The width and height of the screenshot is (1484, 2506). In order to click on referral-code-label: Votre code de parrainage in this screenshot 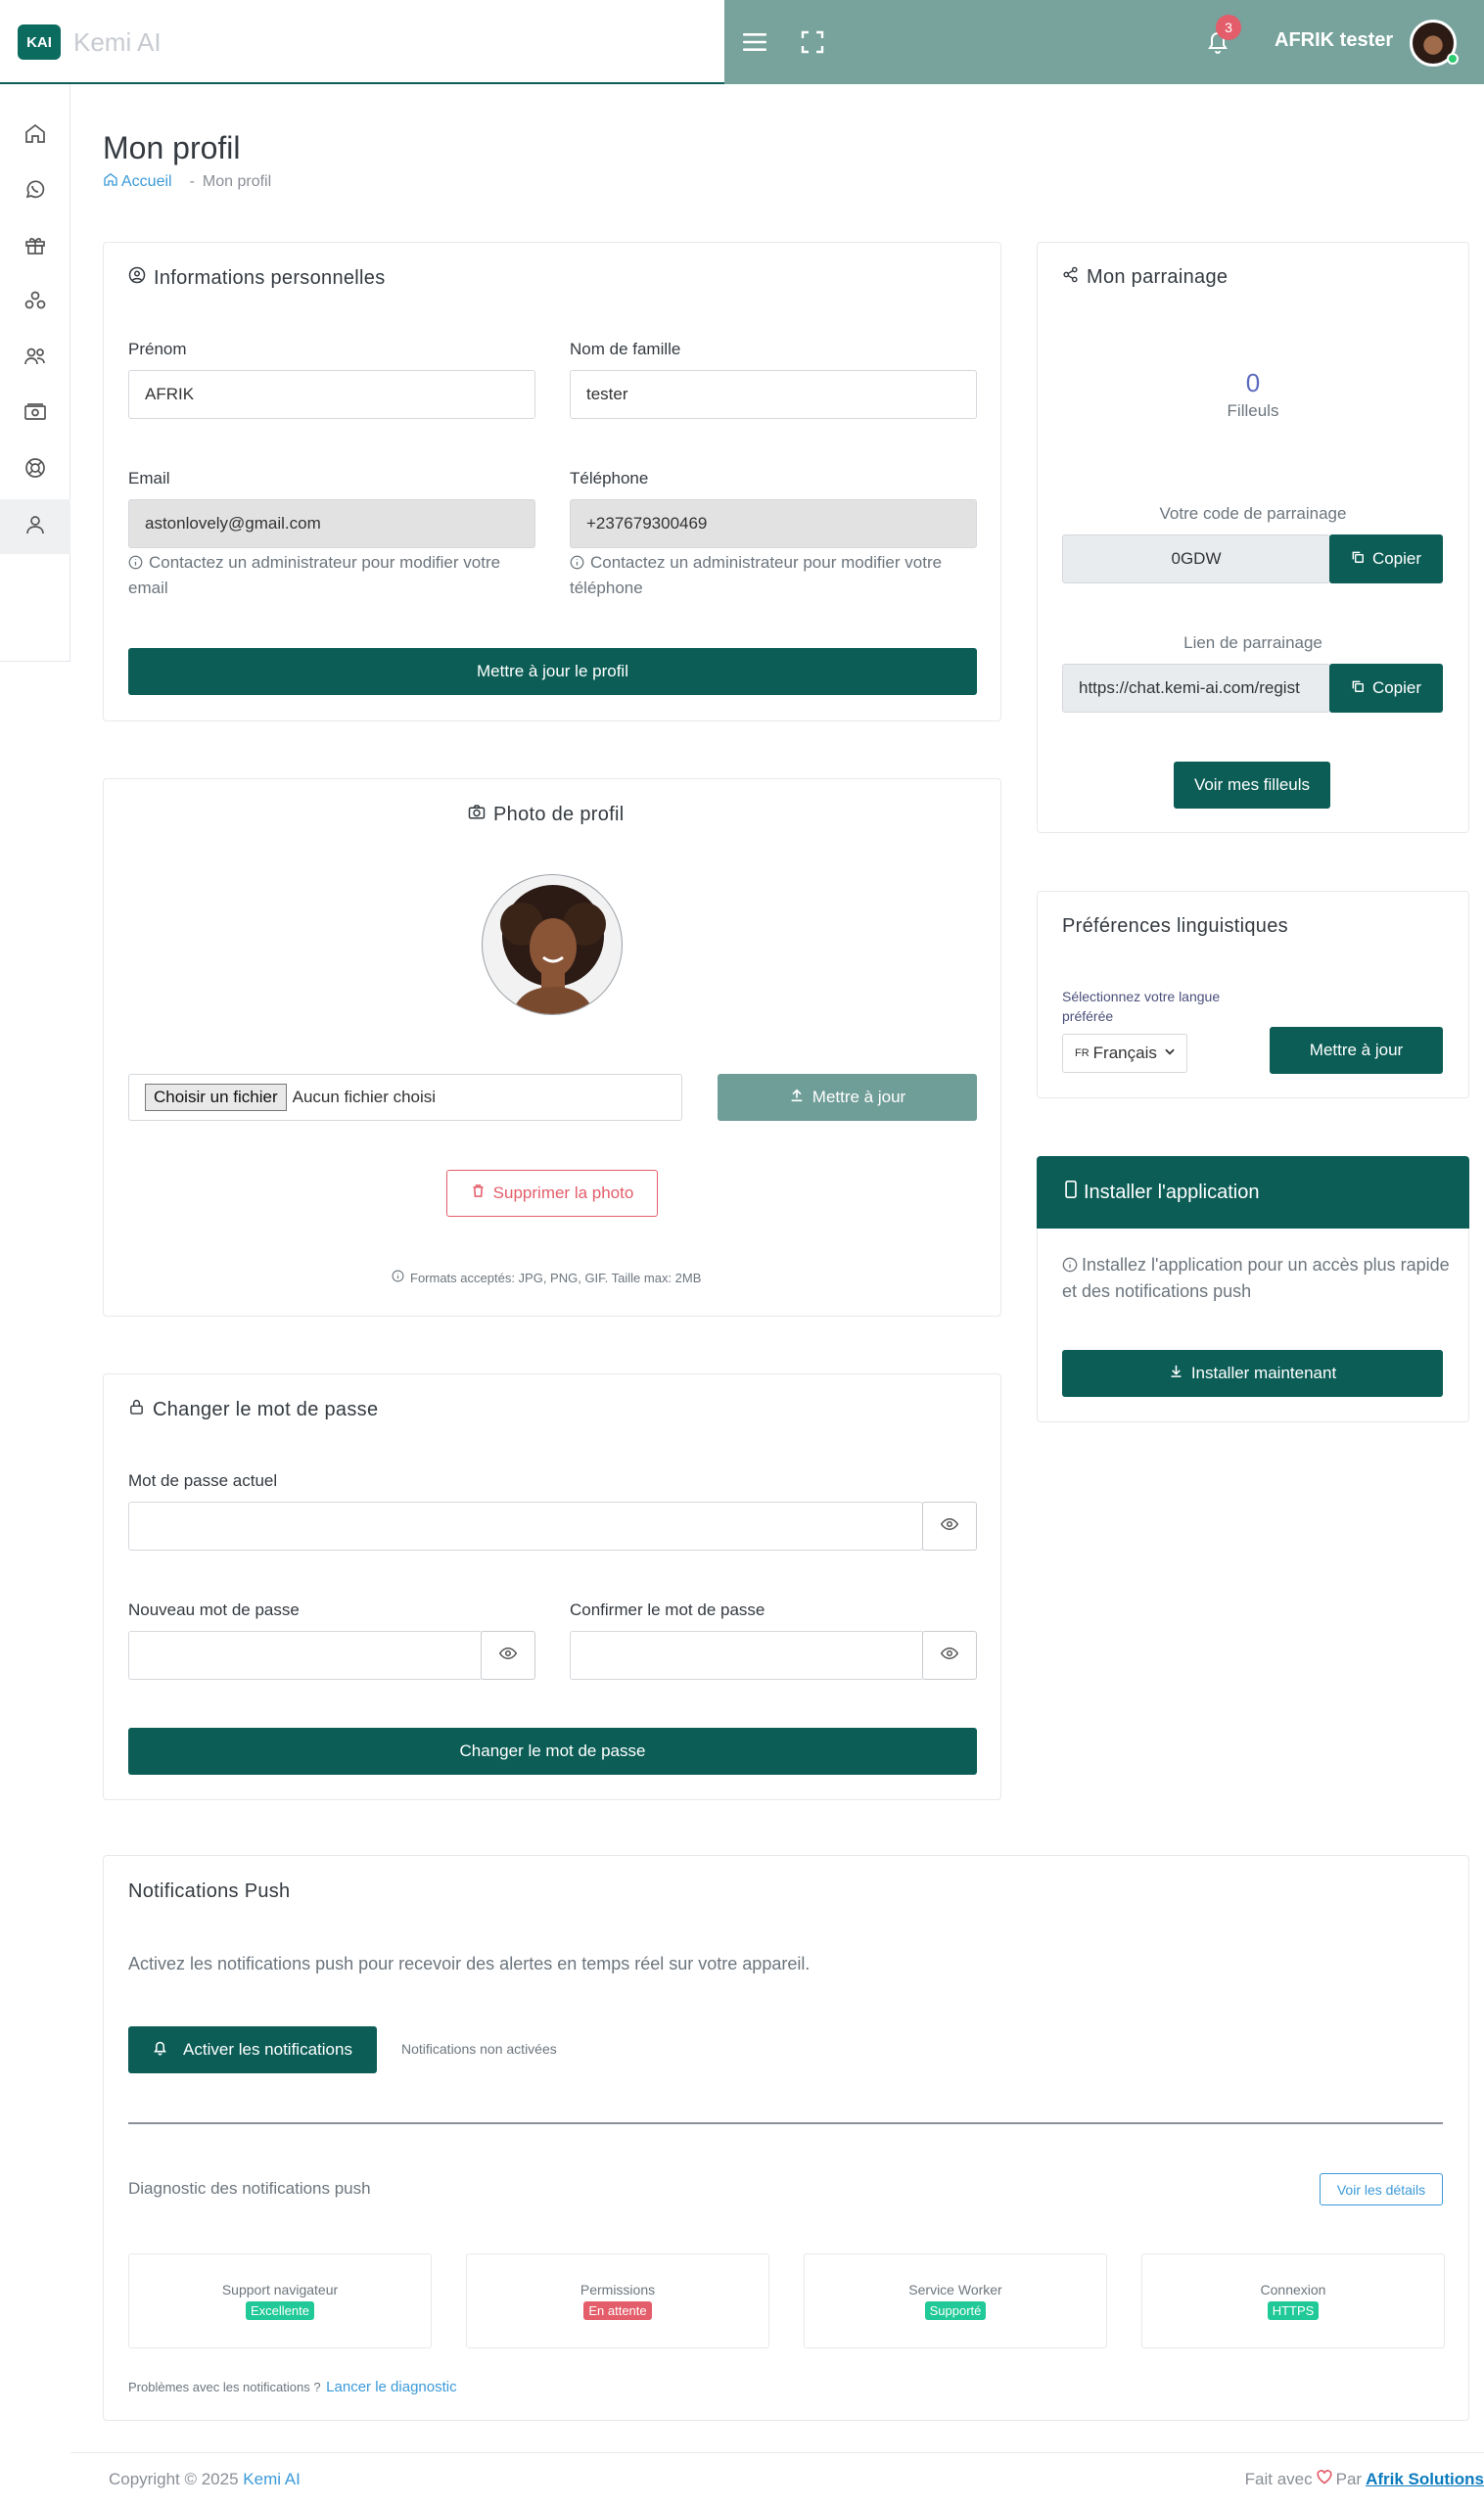, I will do `click(1253, 513)`.